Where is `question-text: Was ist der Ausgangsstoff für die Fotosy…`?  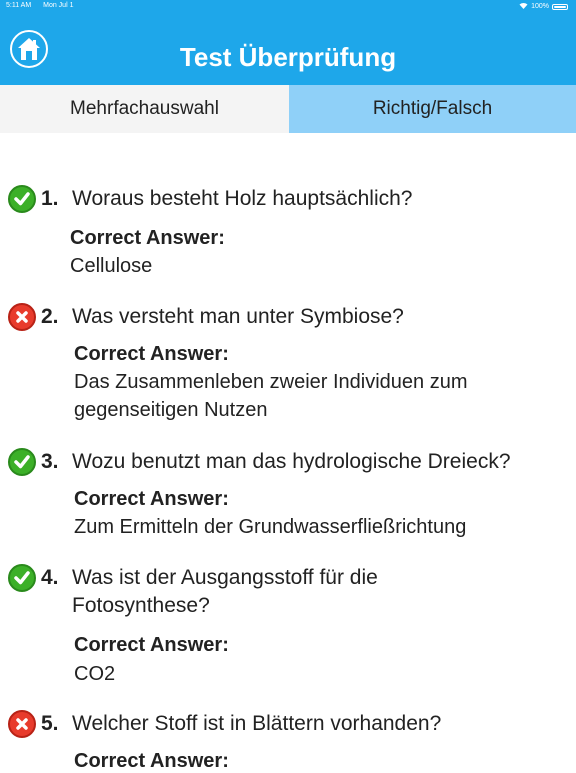 question-text: Was ist der Ausgangsstoff für die Fotosy… is located at coordinates (225, 591).